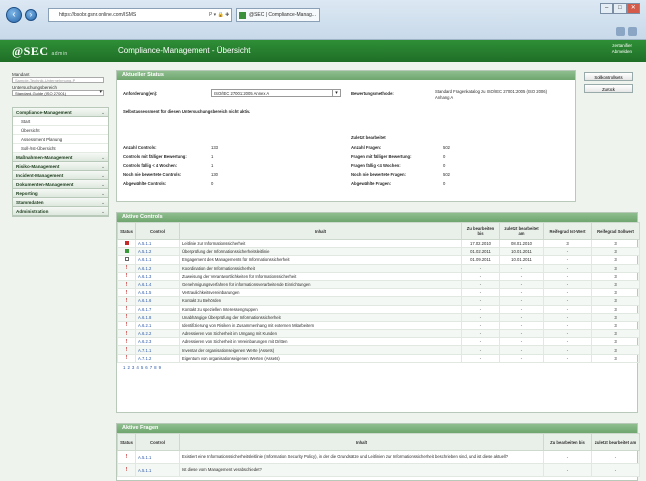  I want to click on menu-massnahmen: Maßnahmen-Management ⌄, so click(60, 157).